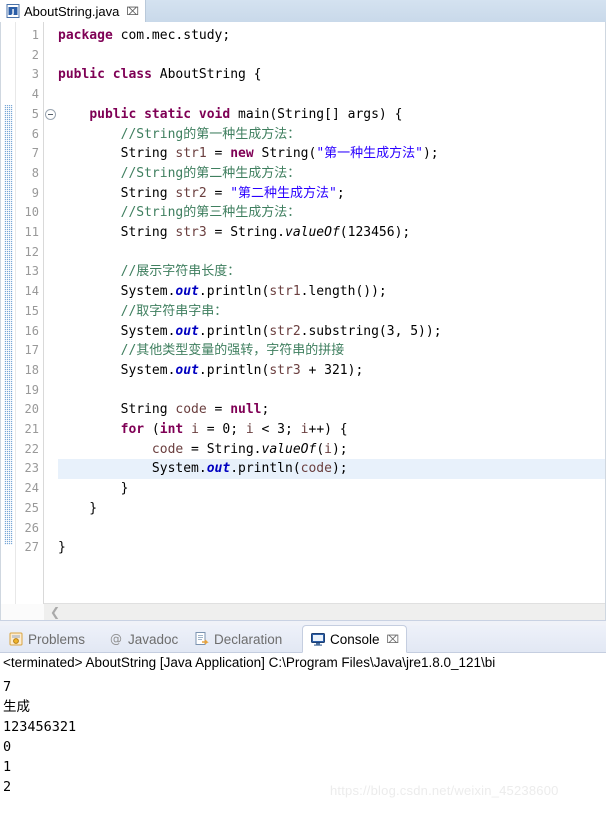  What do you see at coordinates (7, 747) in the screenshot?
I see `console-output-line: 0` at bounding box center [7, 747].